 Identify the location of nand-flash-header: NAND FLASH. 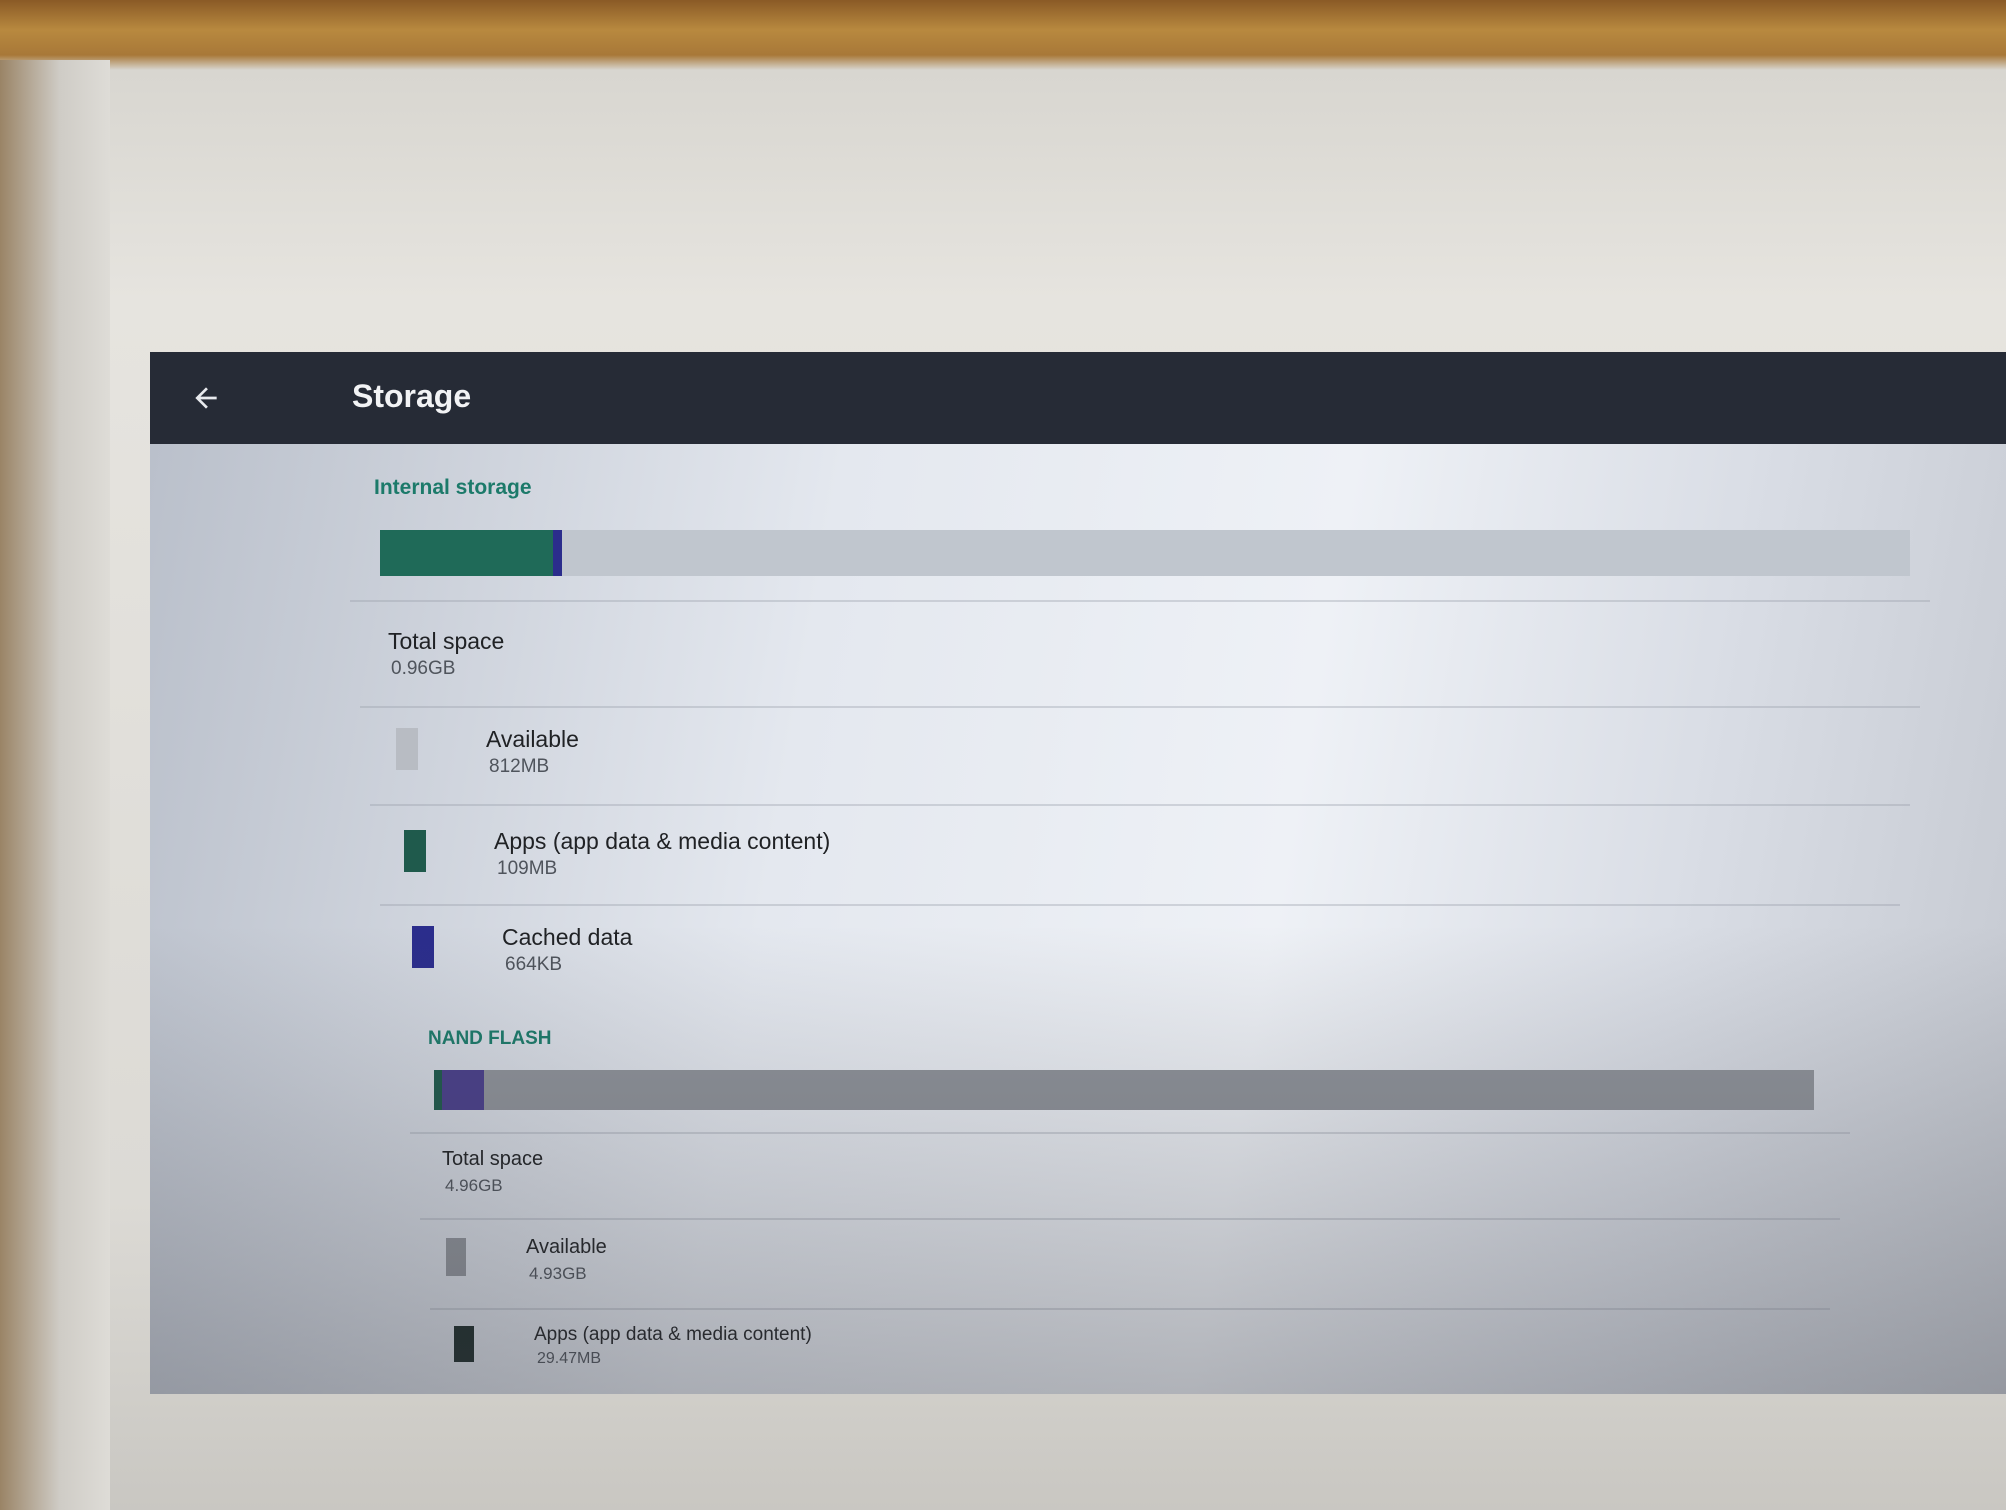
(490, 1038).